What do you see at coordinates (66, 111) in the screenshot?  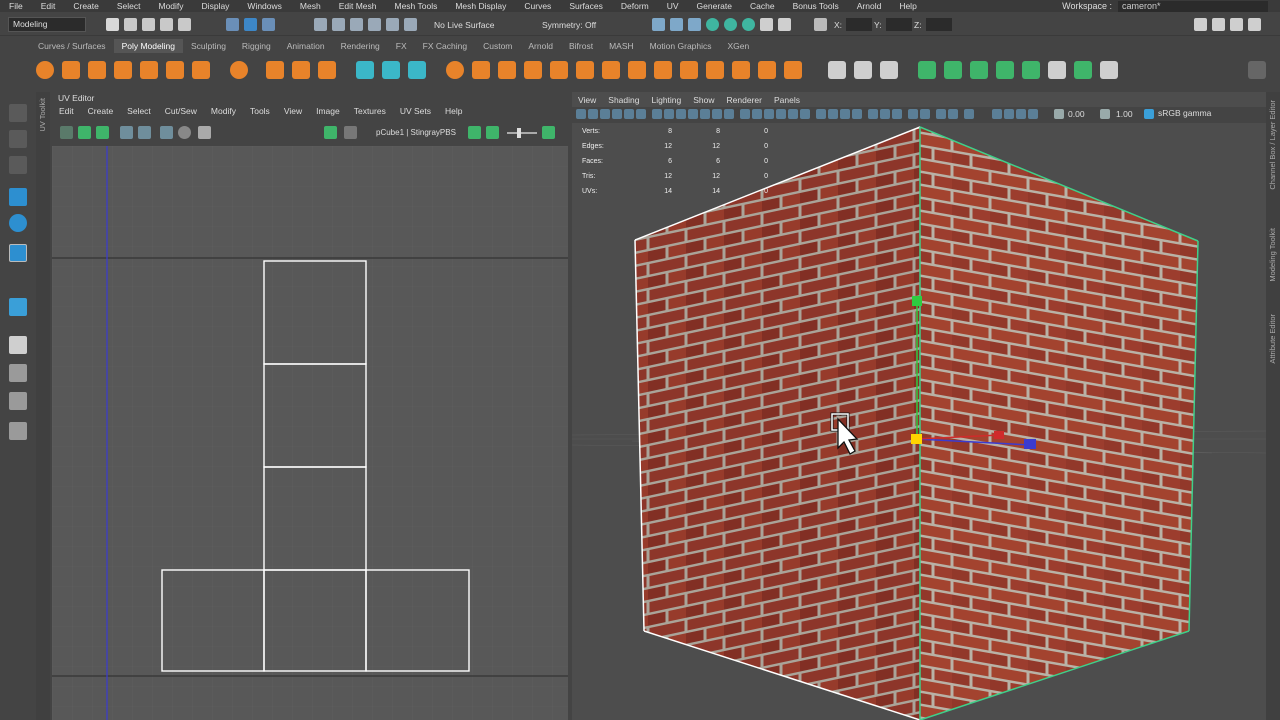 I see `uv-menu-edit: Edit` at bounding box center [66, 111].